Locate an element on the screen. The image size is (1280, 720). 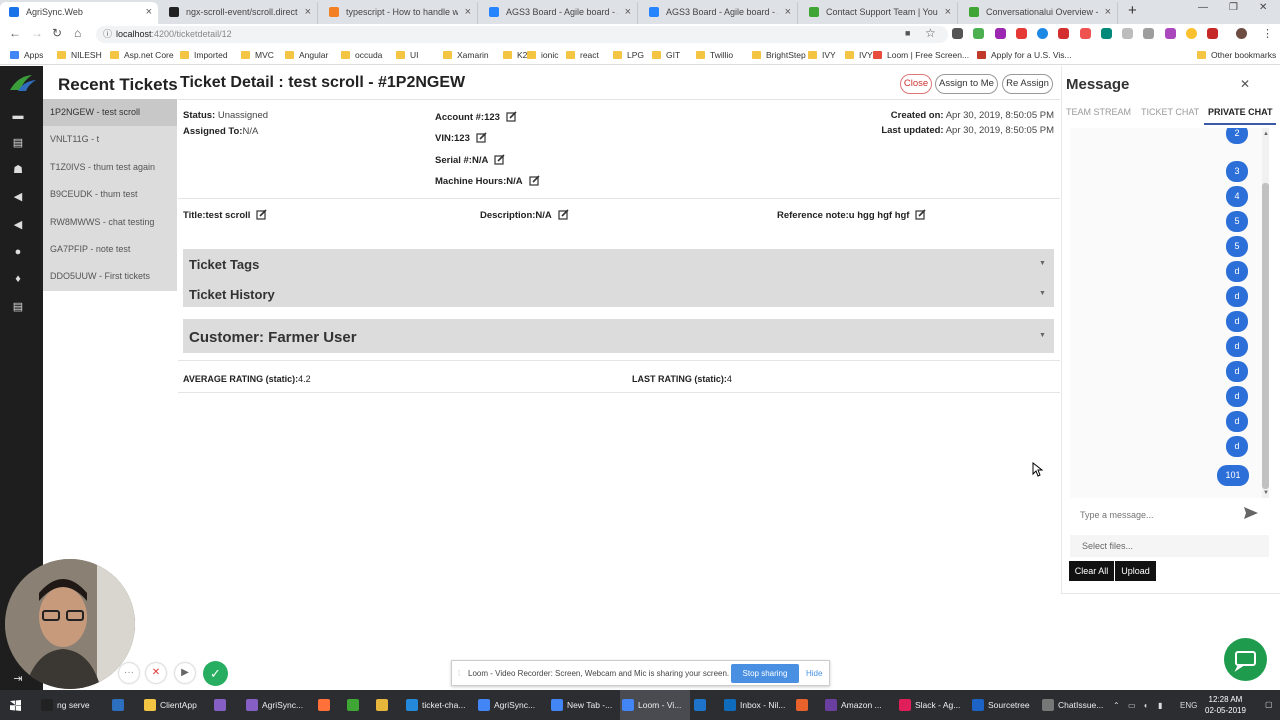
browser-tab: Conversationalui Overview - Con × is located at coordinates (1039, 13).